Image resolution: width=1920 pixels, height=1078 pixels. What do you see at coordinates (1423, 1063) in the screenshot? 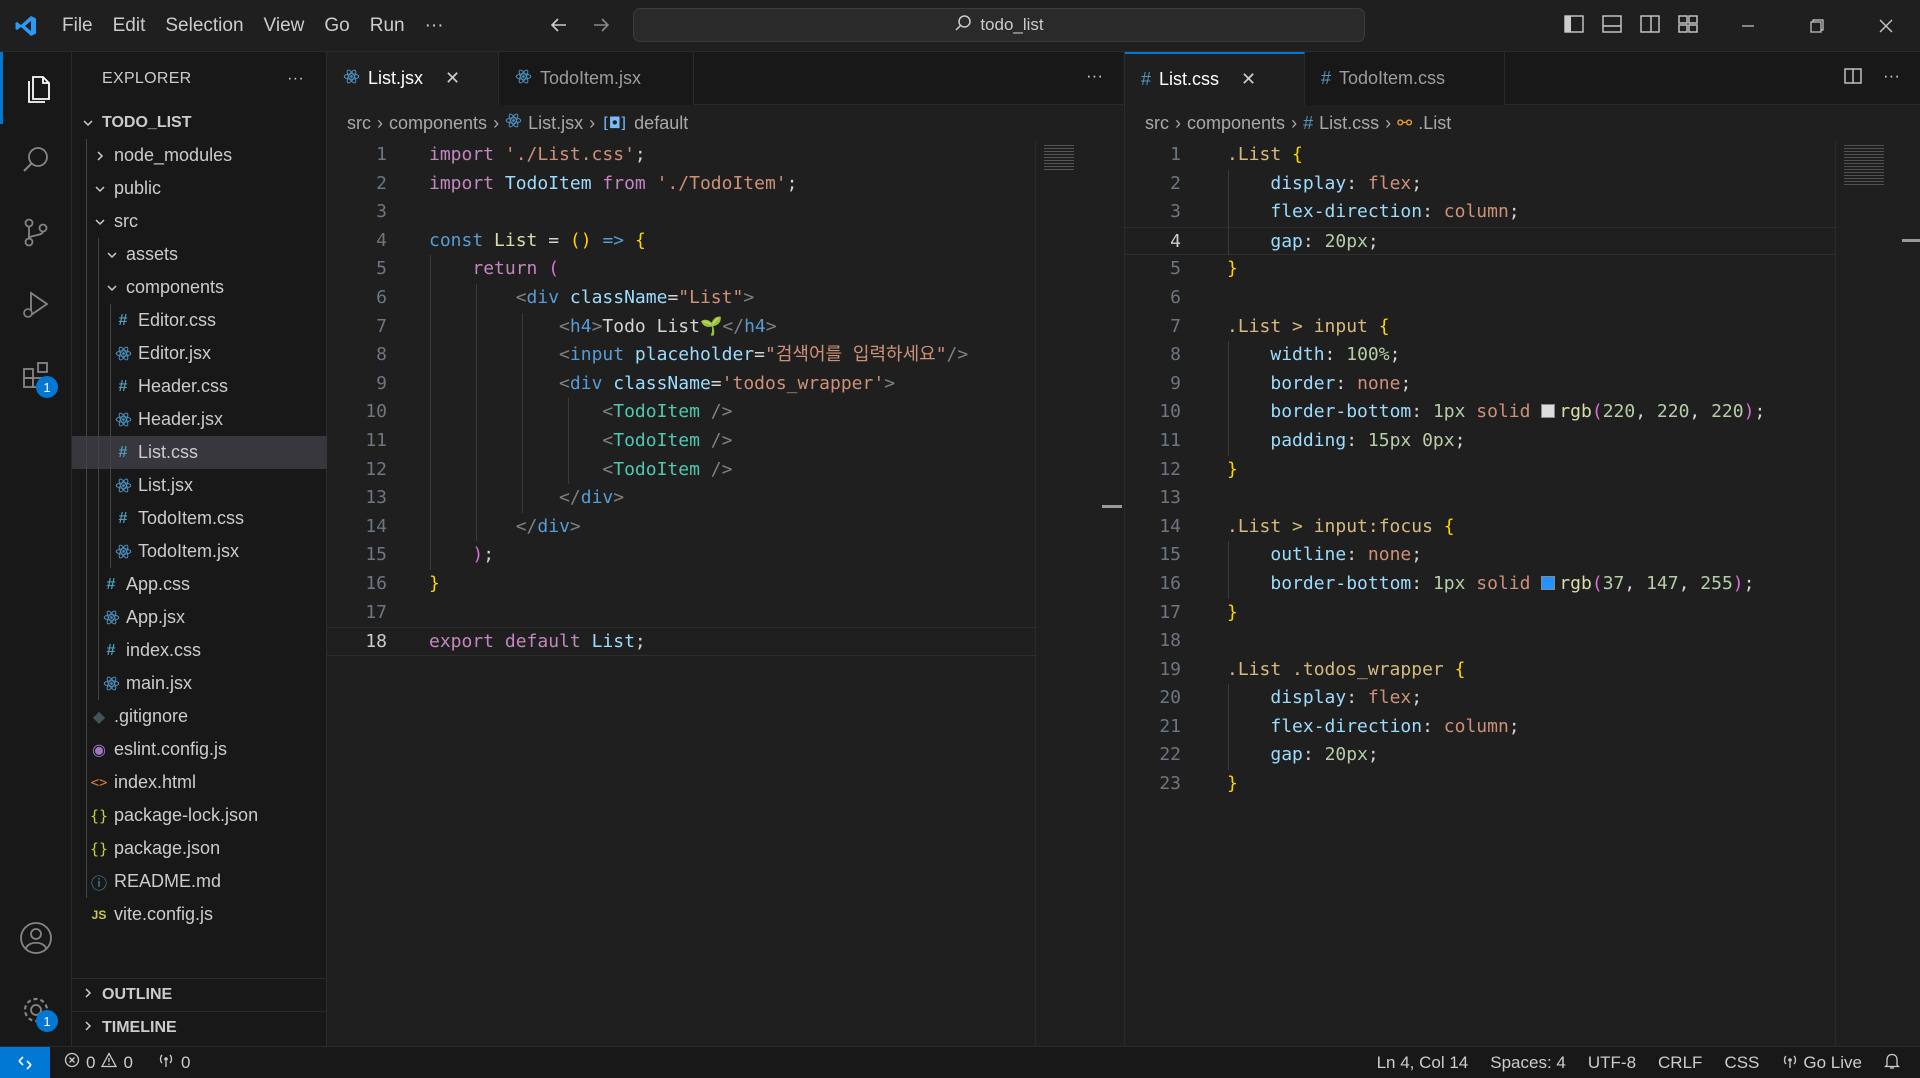
I see `cursor-position: Ln 4, Col 14` at bounding box center [1423, 1063].